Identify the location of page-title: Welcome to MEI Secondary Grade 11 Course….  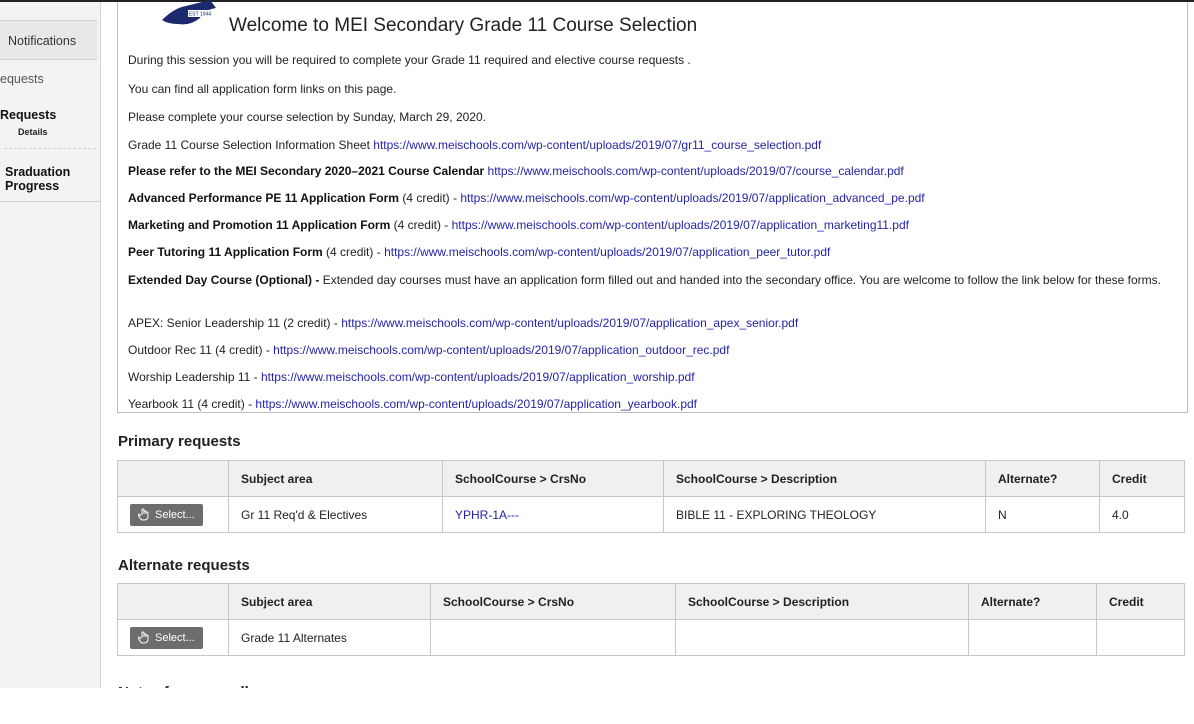
(463, 25).